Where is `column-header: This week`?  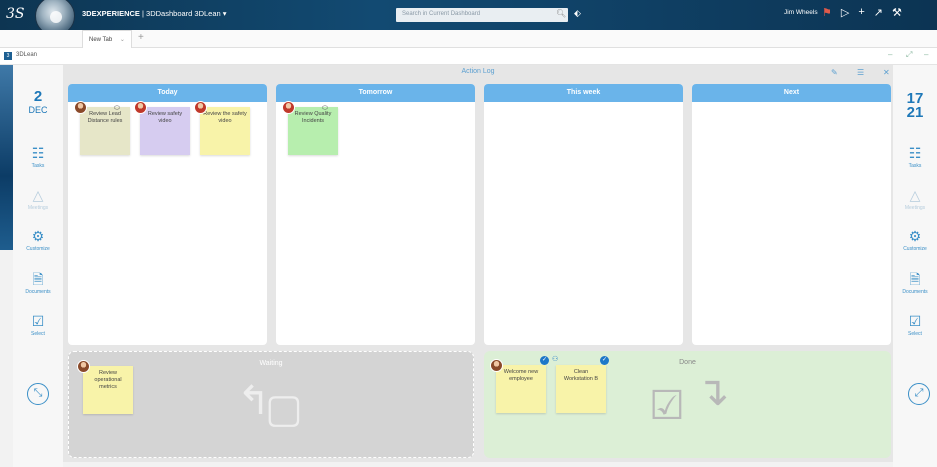
column-header: This week is located at coordinates (583, 93).